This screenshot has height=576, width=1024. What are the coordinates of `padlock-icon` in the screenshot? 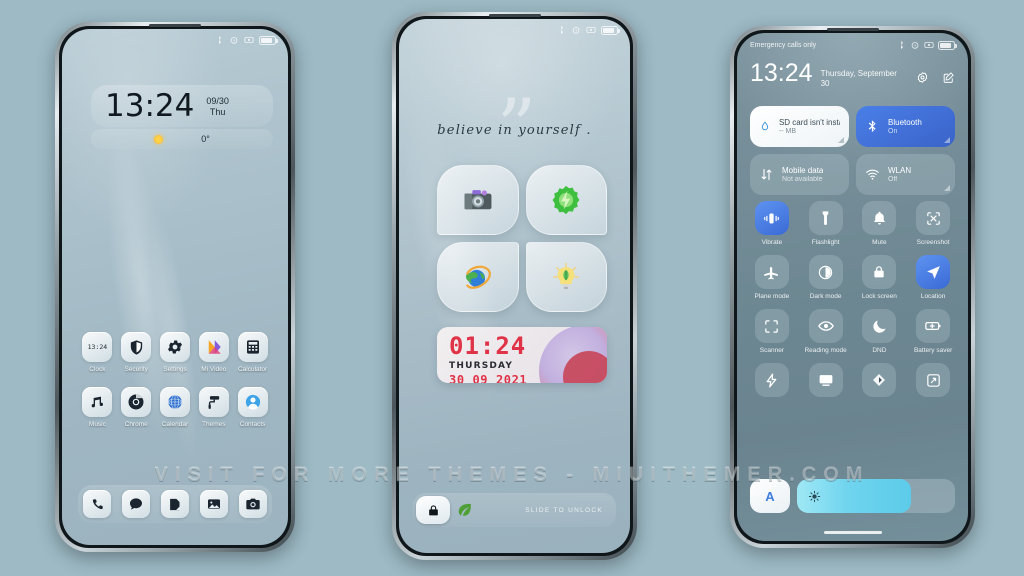 It's located at (879, 272).